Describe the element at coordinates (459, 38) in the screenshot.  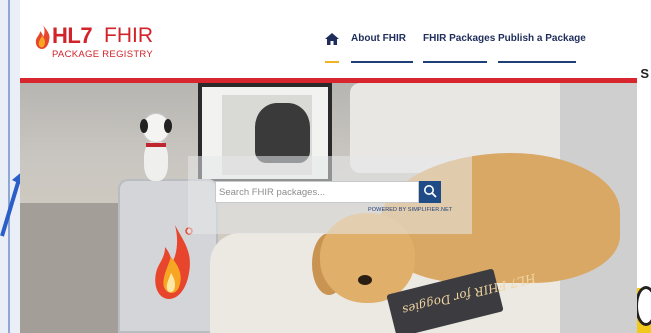
I see `nav-fhir-packages-label: FHIR Packages` at that location.